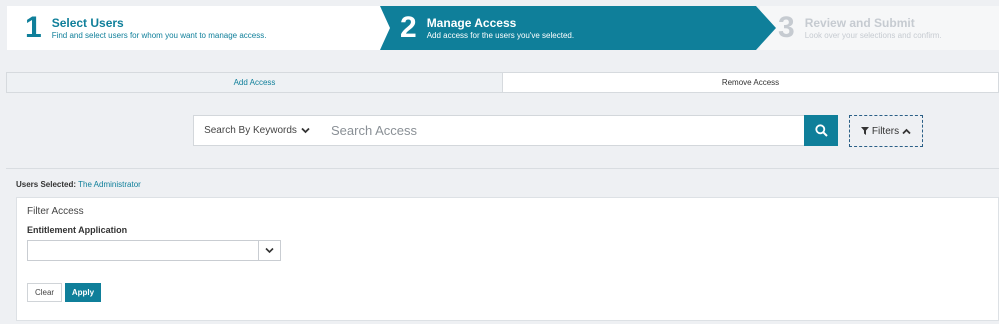 The image size is (999, 324). Describe the element at coordinates (502, 168) in the screenshot. I see `section-divider` at that location.